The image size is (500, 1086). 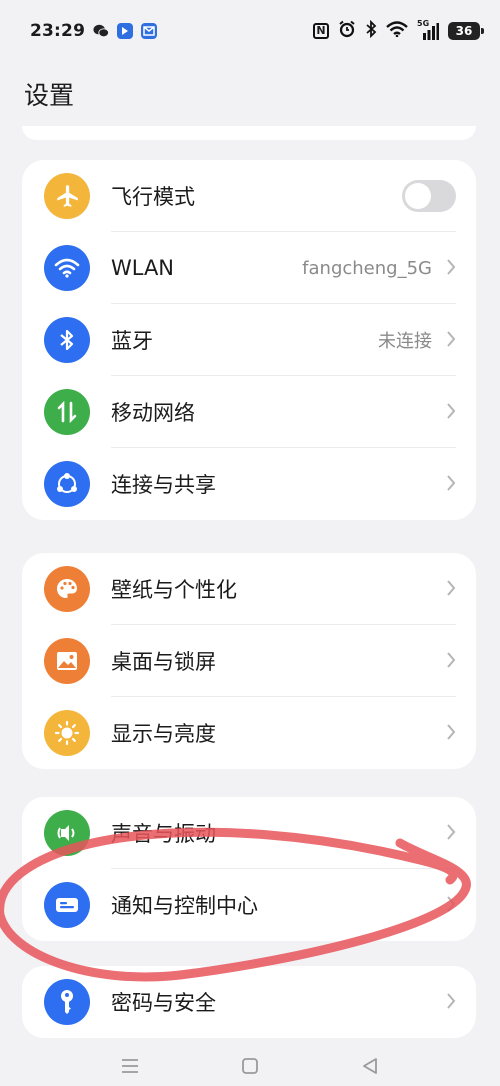 I want to click on item-label: 蓝牙, so click(x=132, y=341).